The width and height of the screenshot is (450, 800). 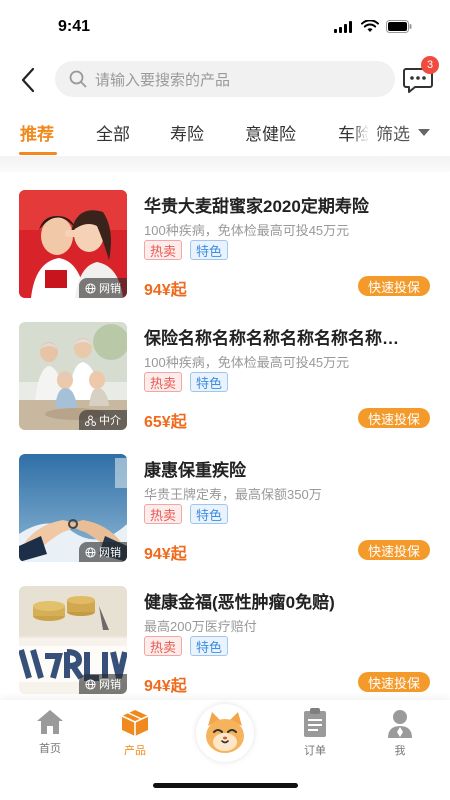 I want to click on tab-accident-health: 意健险, so click(x=270, y=132).